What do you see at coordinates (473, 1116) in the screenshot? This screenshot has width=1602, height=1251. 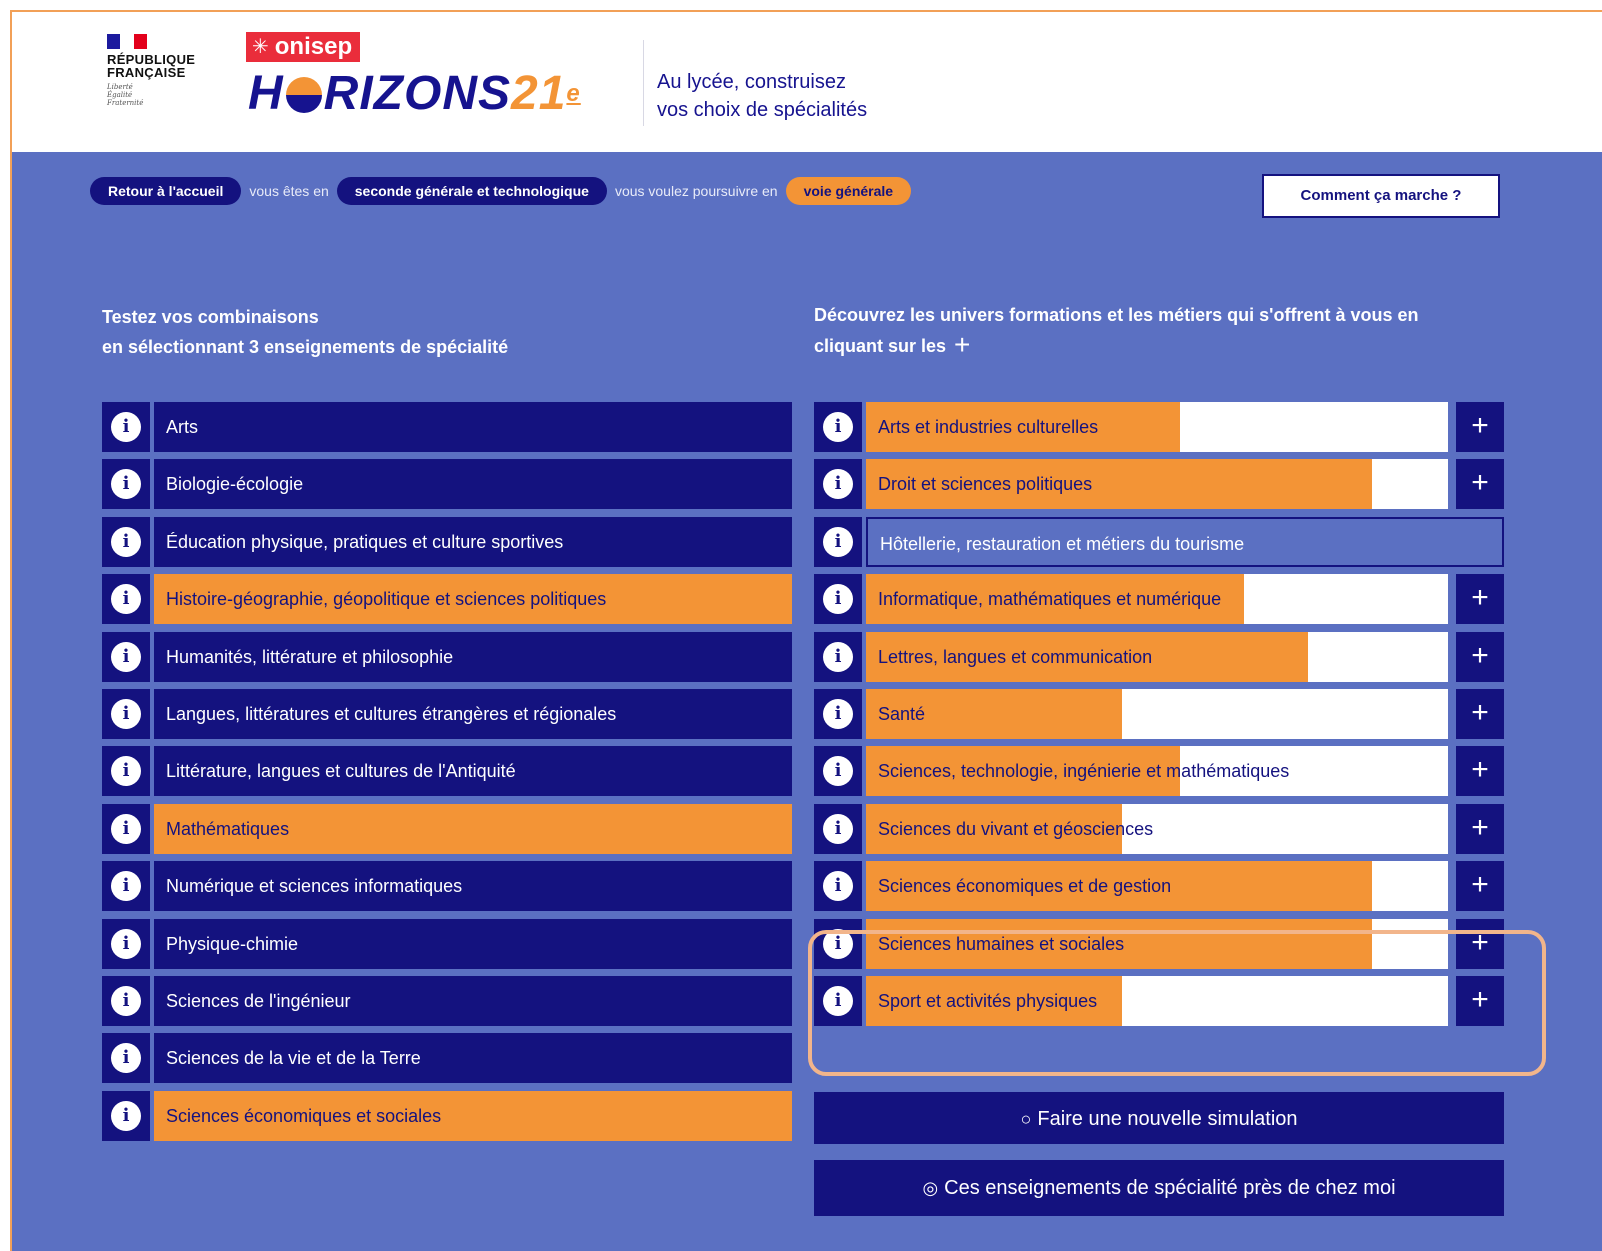 I see `specialty-label: Sciences économiques et sociales` at bounding box center [473, 1116].